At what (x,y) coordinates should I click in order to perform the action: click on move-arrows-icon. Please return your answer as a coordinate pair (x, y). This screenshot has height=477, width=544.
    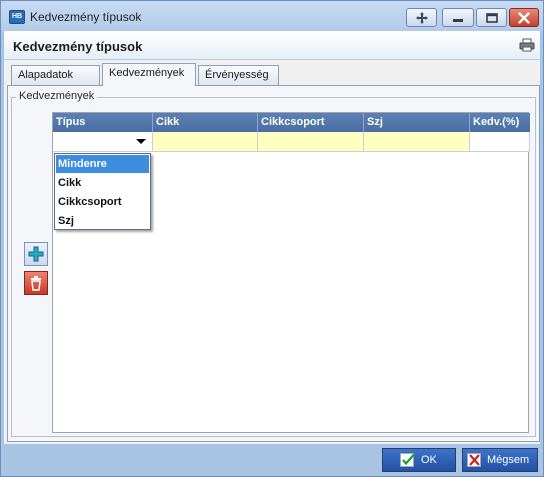
    Looking at the image, I should click on (421, 17).